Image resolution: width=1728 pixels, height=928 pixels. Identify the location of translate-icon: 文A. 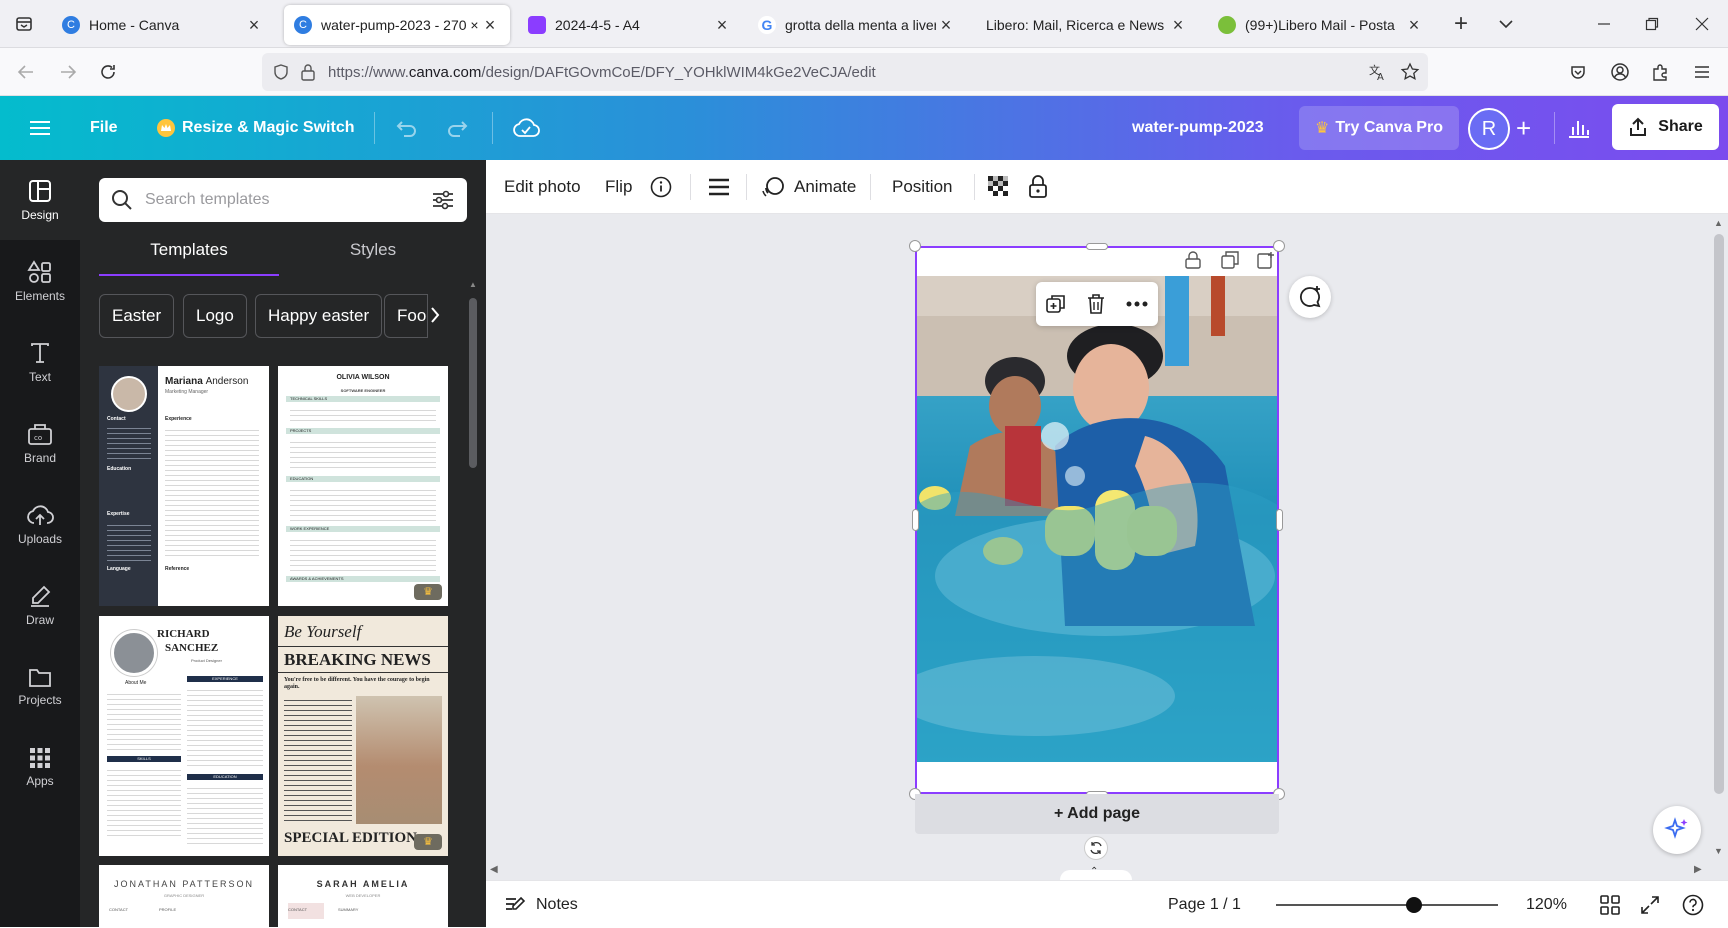
(1378, 72).